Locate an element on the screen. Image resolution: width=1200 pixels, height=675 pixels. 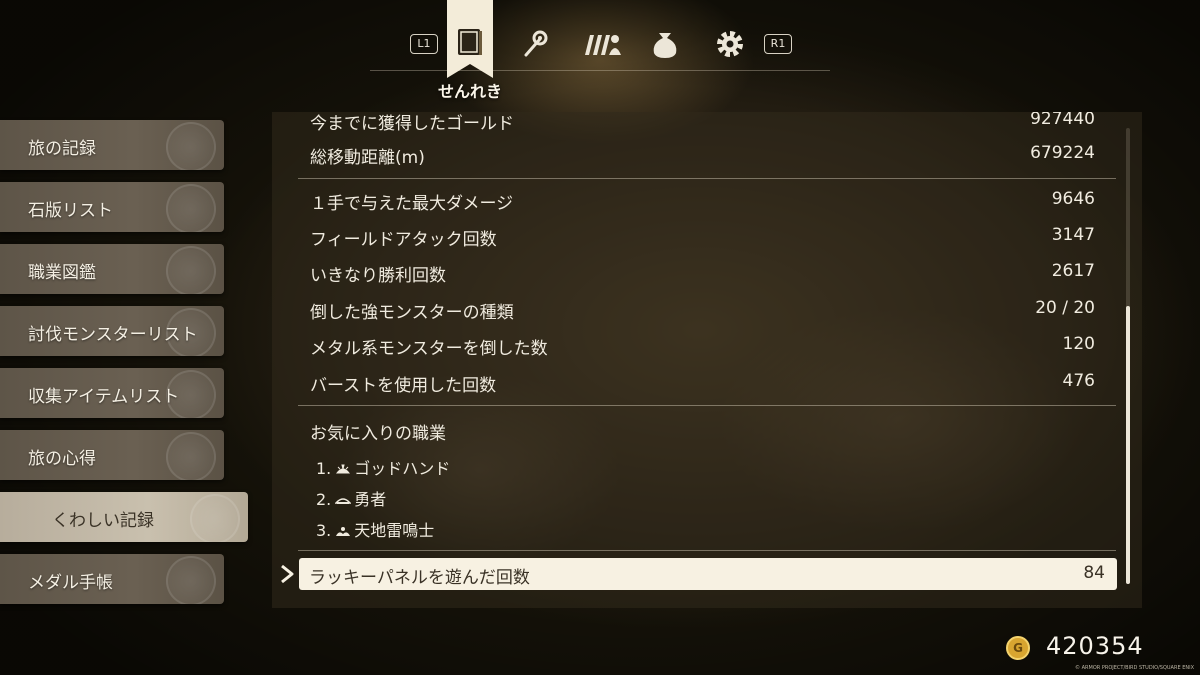
stat-label: ラッキーパネルを遊んだ回数 is located at coordinates (419, 578).